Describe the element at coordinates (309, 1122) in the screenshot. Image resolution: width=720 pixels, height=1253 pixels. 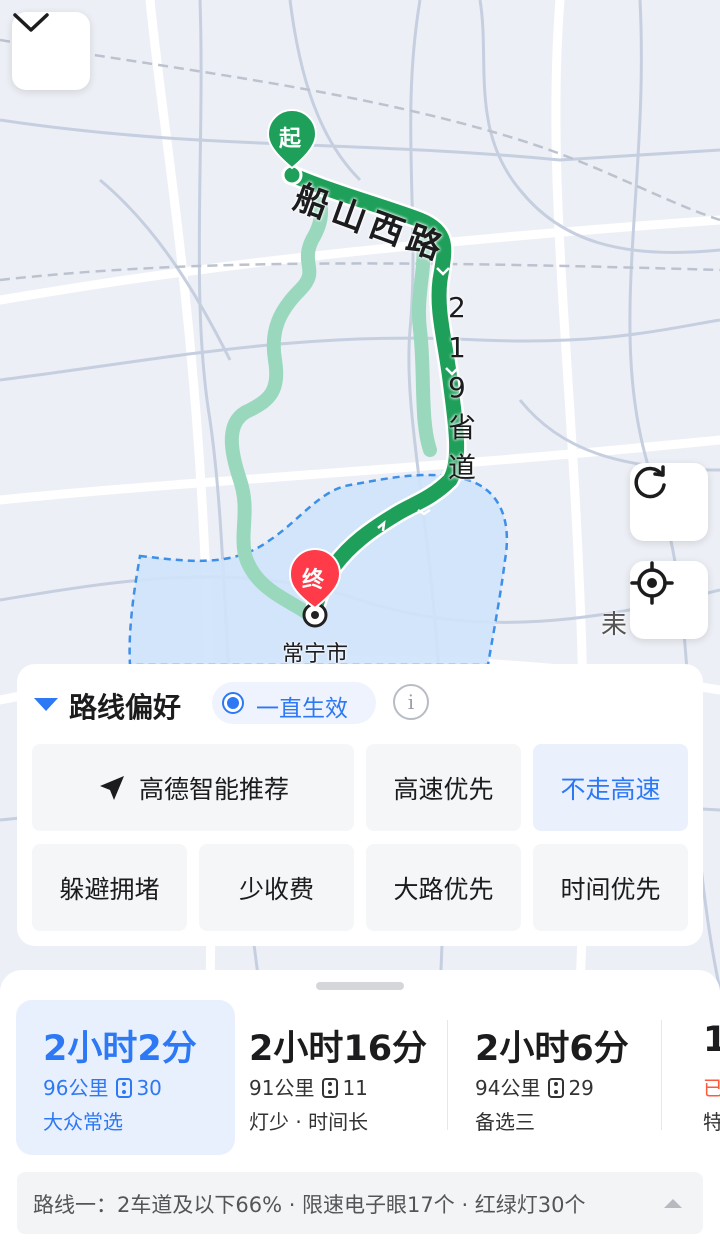
I see `route-tag: 灯少 · 时间长` at that location.